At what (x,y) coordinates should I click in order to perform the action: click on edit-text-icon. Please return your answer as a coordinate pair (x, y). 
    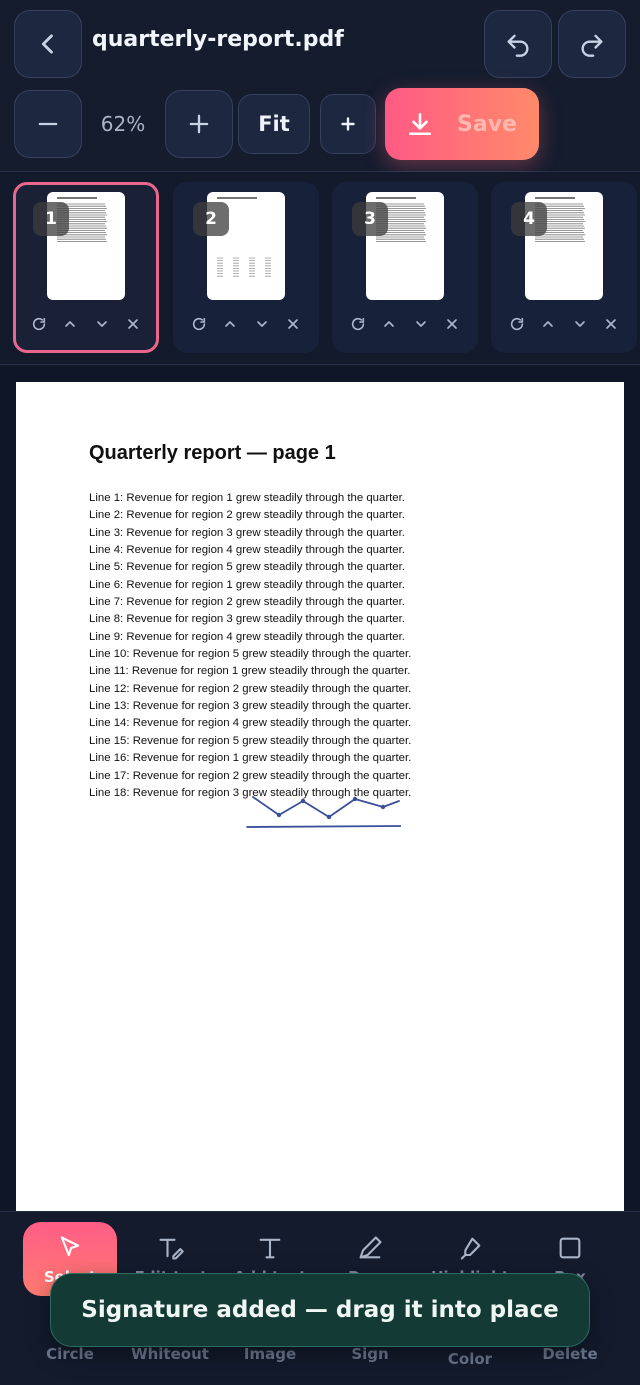
    Looking at the image, I should click on (171, 1249).